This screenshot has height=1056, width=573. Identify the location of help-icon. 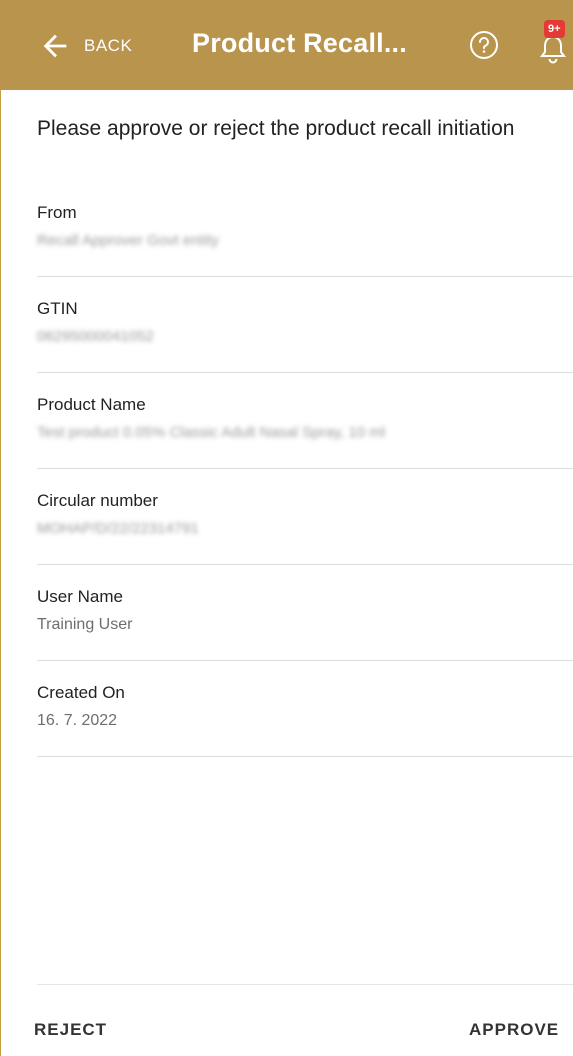
(484, 45).